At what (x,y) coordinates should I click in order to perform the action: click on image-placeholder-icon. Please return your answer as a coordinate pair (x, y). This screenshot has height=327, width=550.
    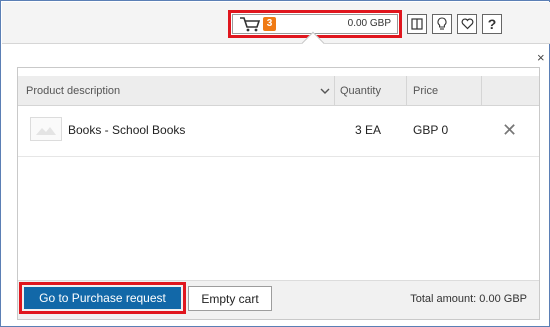
    Looking at the image, I should click on (46, 131).